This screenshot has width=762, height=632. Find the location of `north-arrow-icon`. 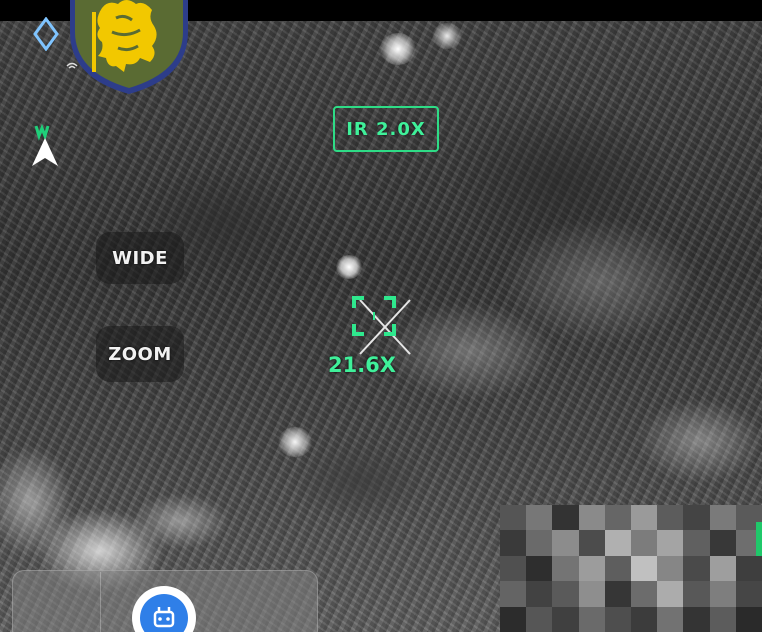

north-arrow-icon is located at coordinates (45, 144).